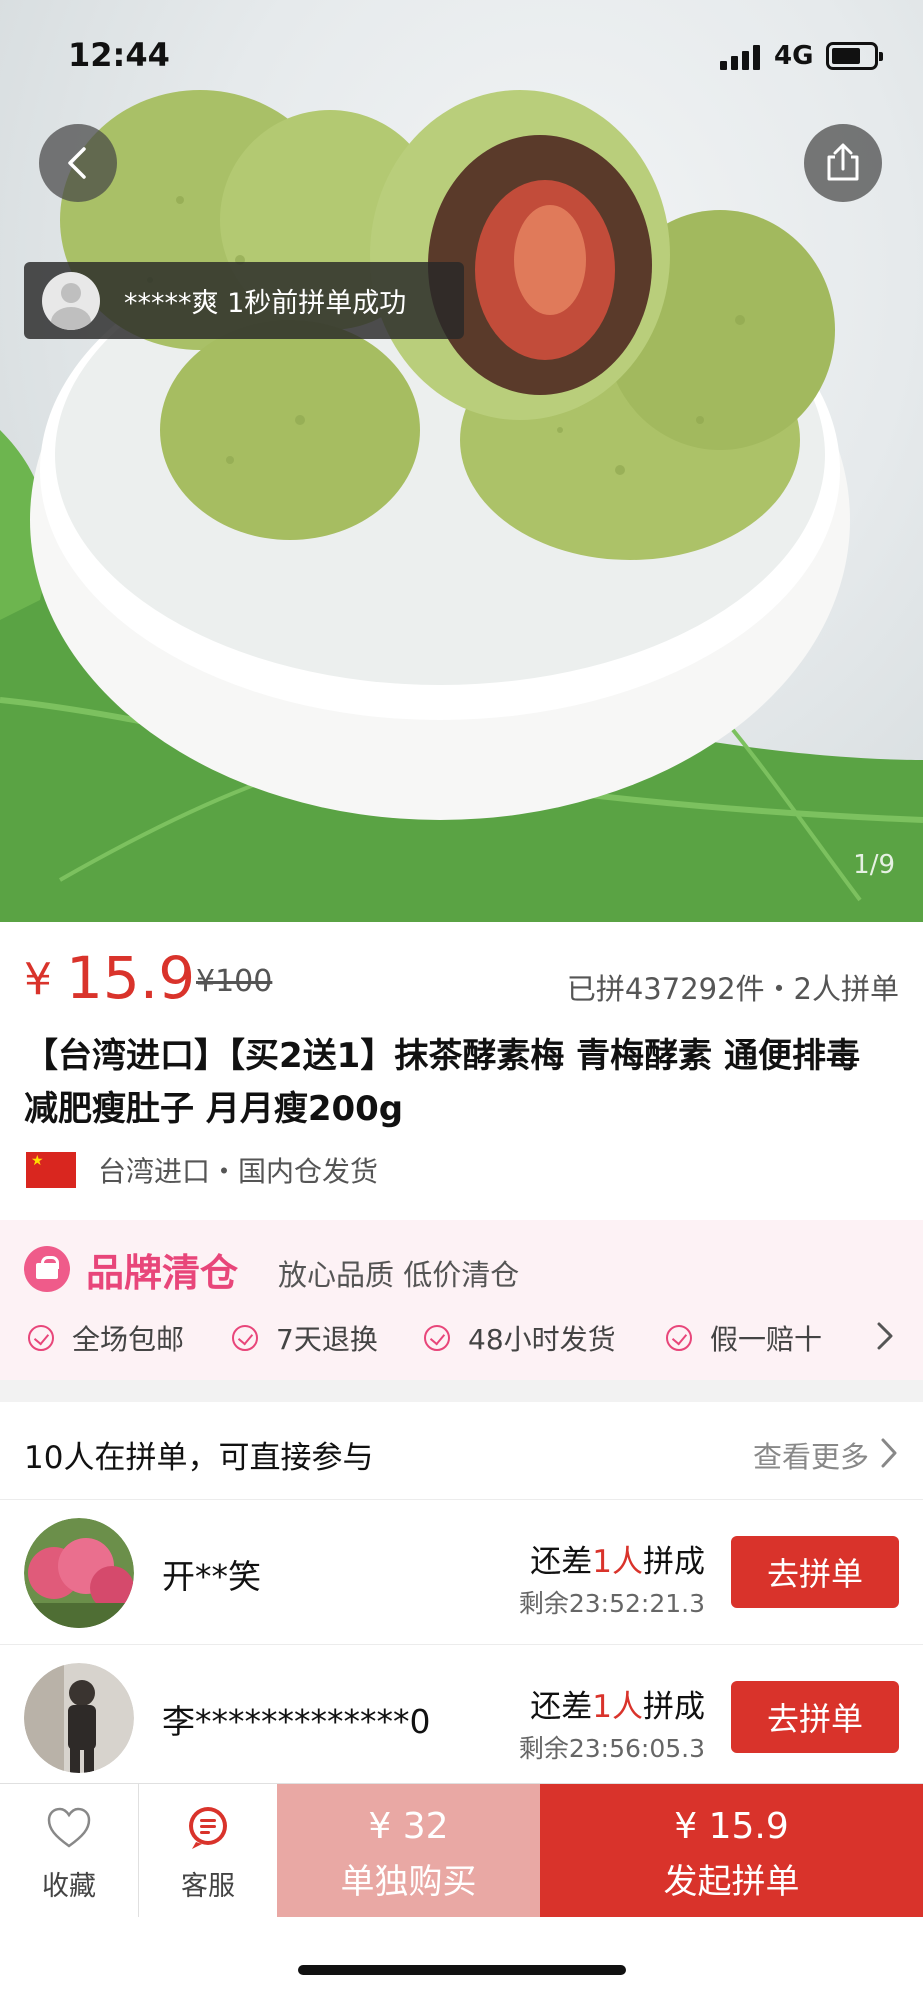 This screenshot has width=923, height=2000. What do you see at coordinates (265, 303) in the screenshot?
I see `toast-text: *****爽 1秒前拼单成功` at bounding box center [265, 303].